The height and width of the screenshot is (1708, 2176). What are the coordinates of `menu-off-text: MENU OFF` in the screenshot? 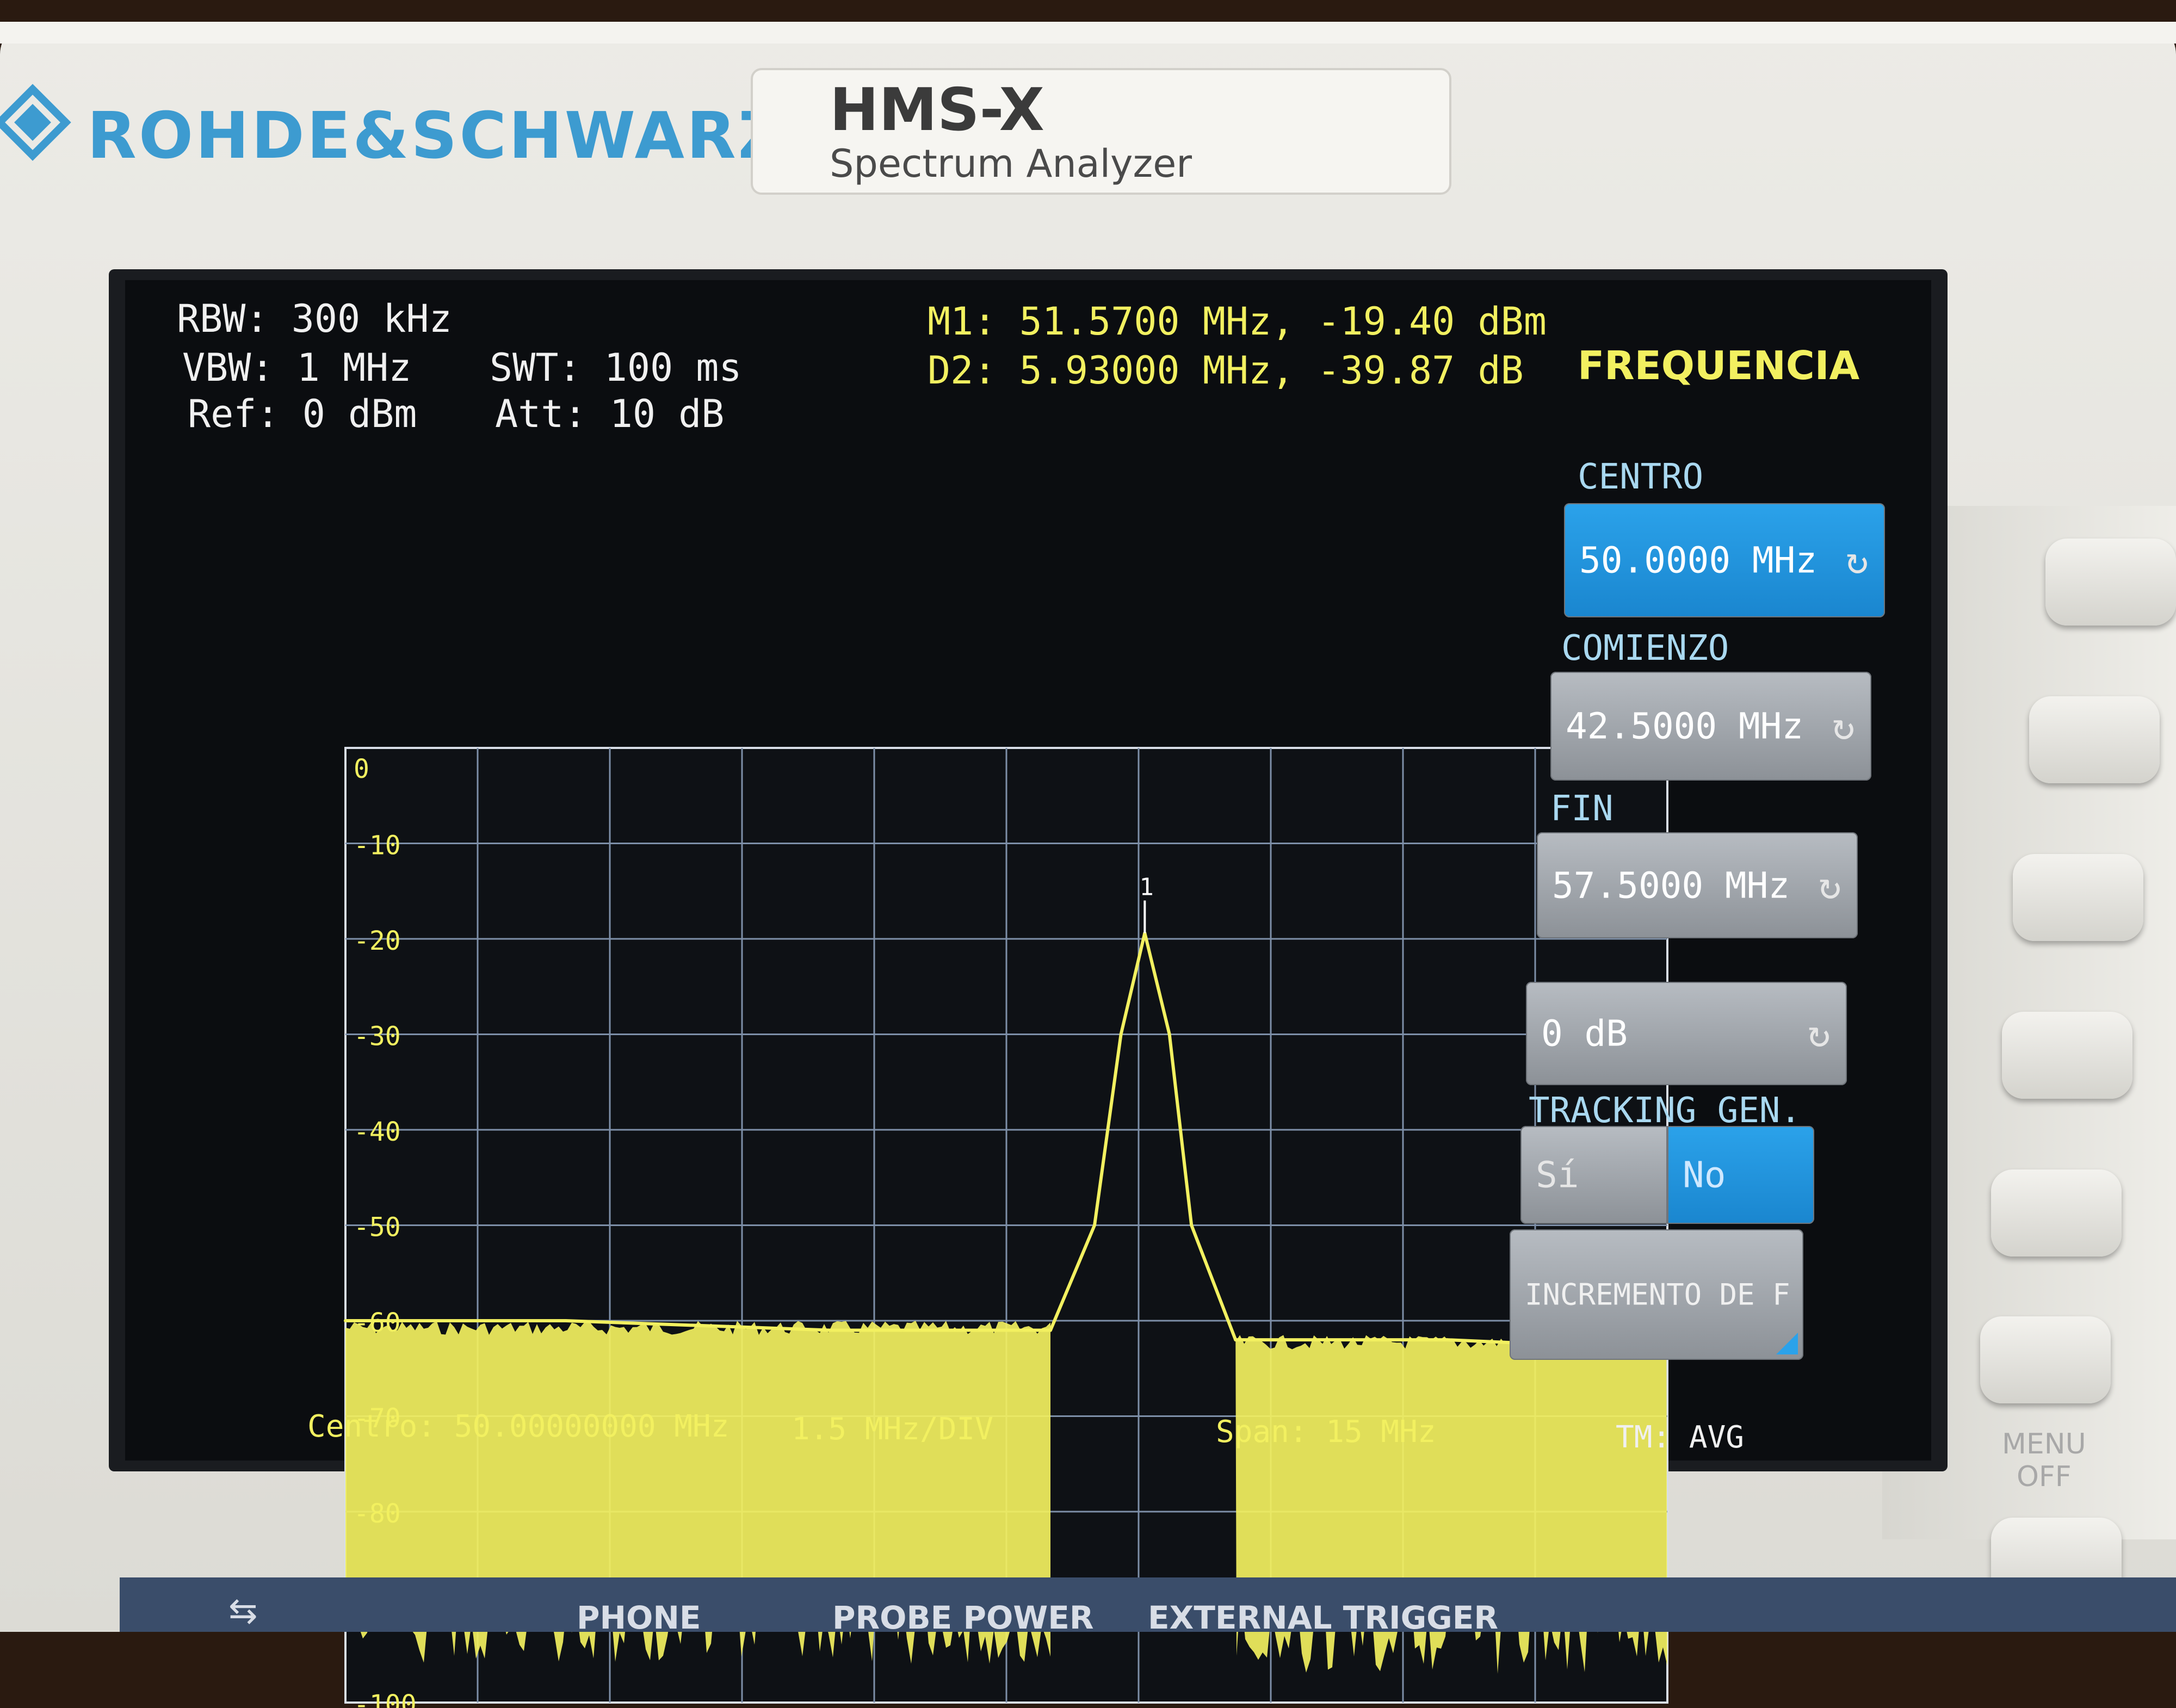 It's located at (2044, 1461).